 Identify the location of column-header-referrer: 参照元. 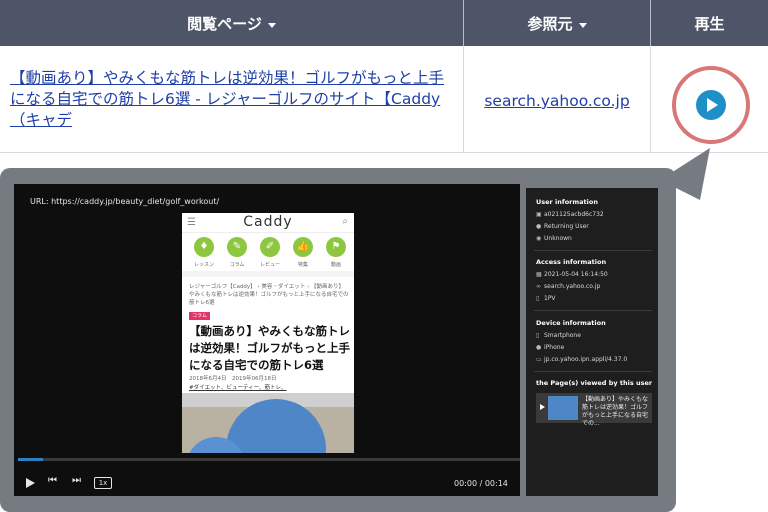
(557, 23).